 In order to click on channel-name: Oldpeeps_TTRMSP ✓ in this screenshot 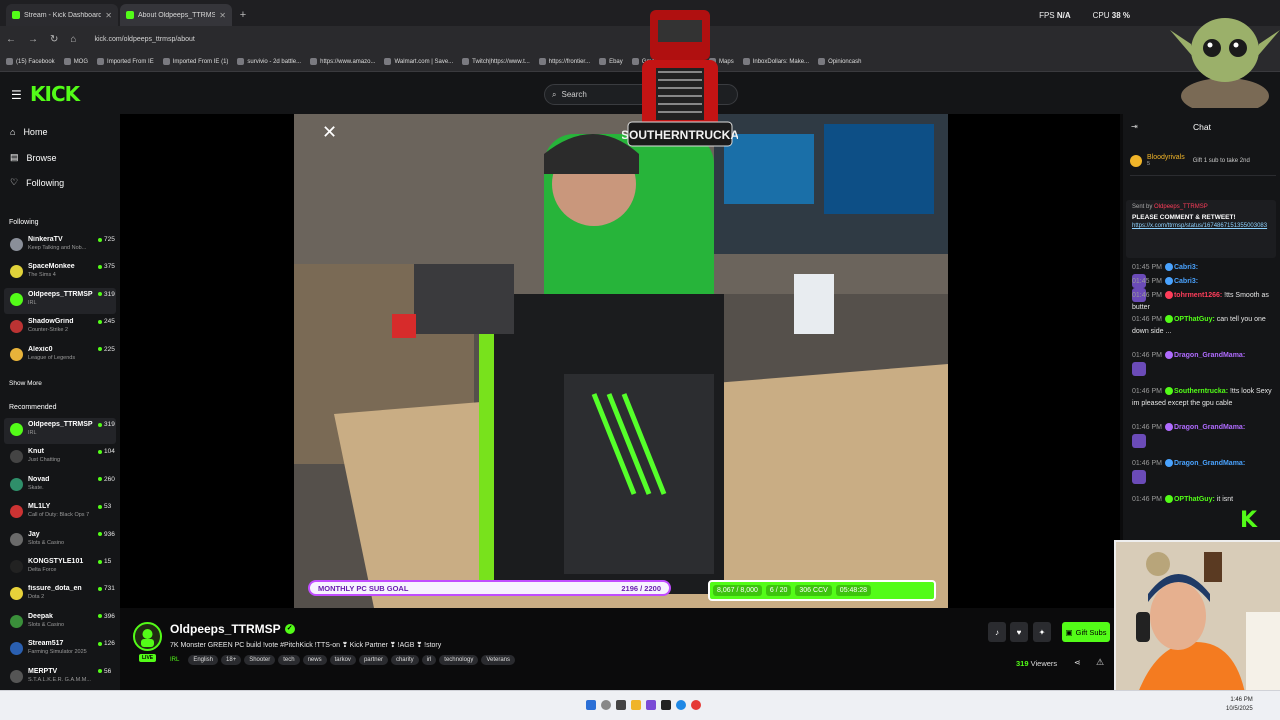, I will do `click(232, 629)`.